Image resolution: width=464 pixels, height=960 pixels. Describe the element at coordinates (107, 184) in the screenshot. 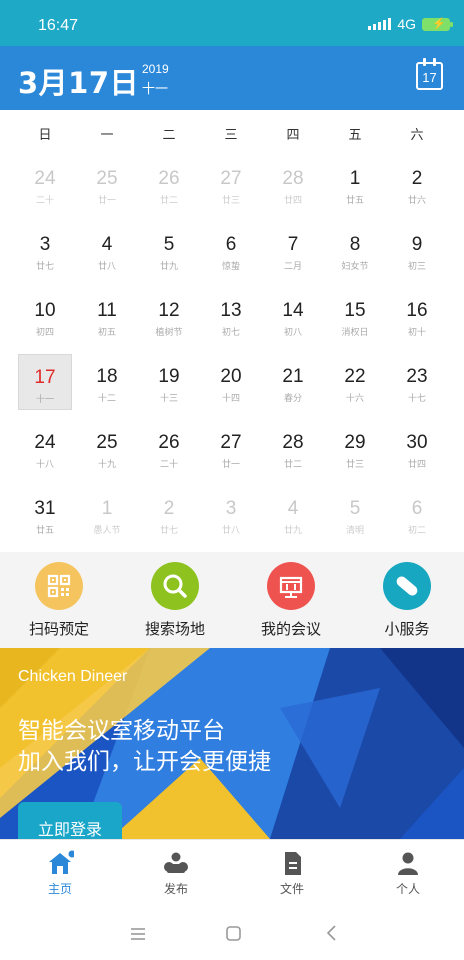

I see `calendar-day: 25 廿一` at that location.